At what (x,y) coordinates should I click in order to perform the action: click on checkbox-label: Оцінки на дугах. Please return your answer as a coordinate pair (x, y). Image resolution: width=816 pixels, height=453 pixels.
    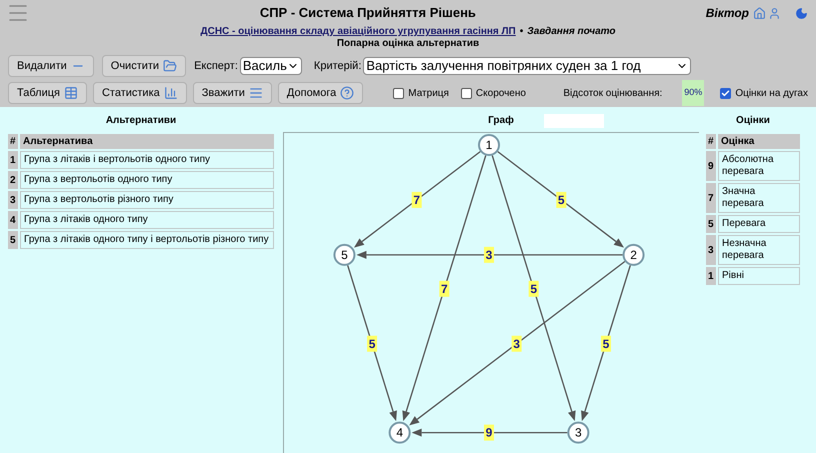
    Looking at the image, I should click on (771, 93).